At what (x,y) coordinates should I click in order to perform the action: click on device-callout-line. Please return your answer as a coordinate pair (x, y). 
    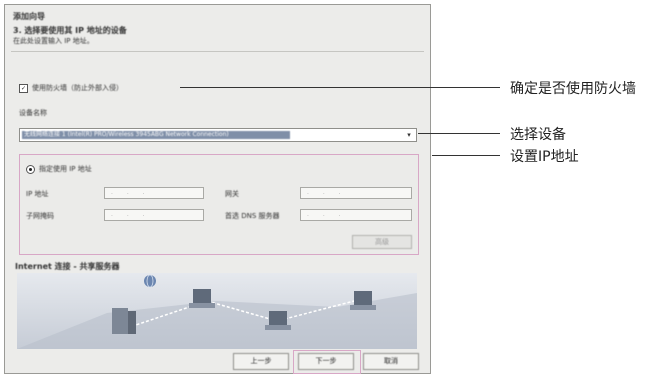
    Looking at the image, I should click on (459, 133).